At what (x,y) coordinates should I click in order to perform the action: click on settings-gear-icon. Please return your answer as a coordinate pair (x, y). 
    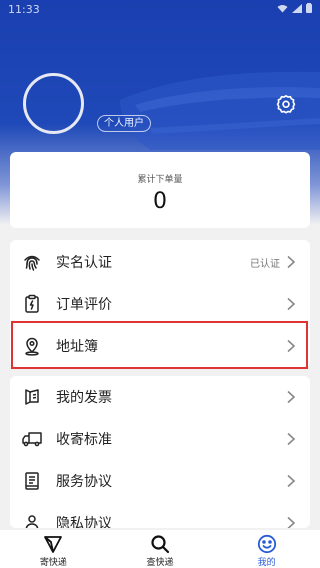
    Looking at the image, I should click on (286, 105).